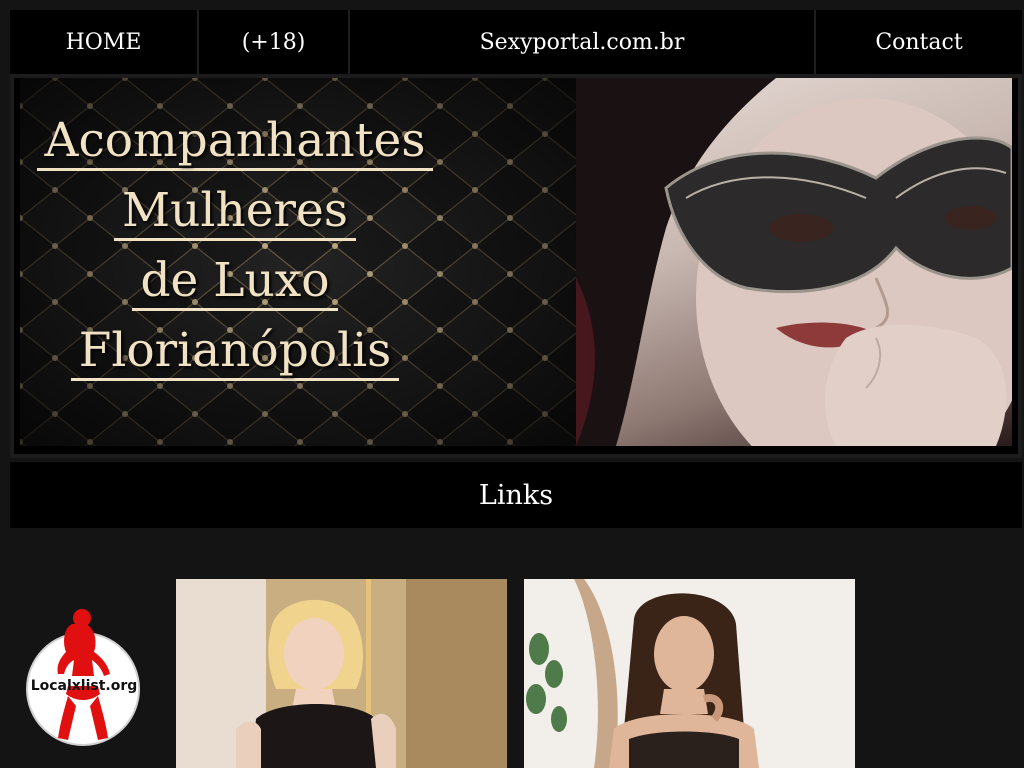 The image size is (1024, 768). What do you see at coordinates (583, 42) in the screenshot?
I see `nav-site-link: Sexyportal.com.br` at bounding box center [583, 42].